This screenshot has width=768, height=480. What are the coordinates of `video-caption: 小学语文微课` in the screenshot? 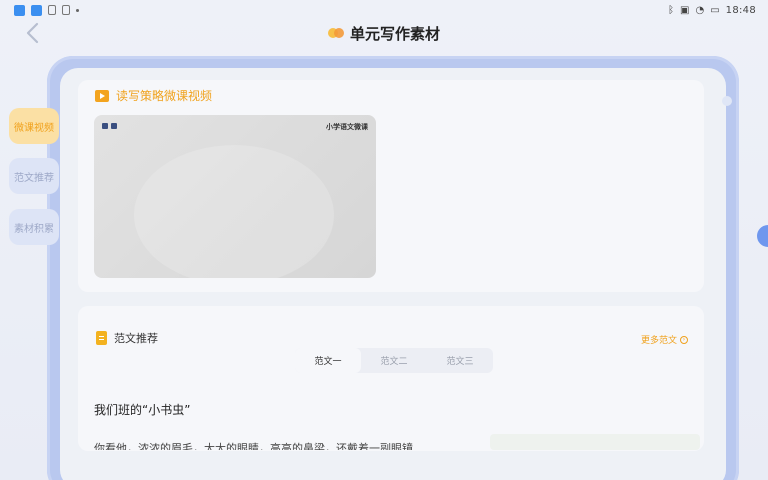 It's located at (347, 127).